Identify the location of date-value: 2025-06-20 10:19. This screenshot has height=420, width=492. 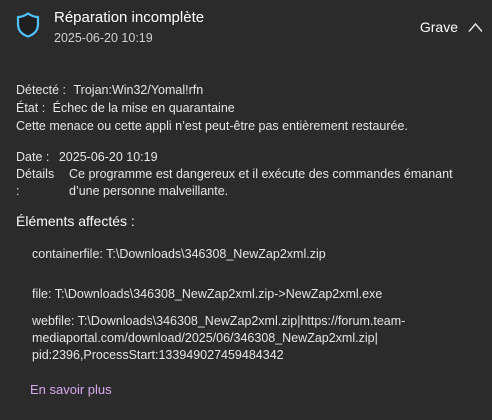
(108, 157).